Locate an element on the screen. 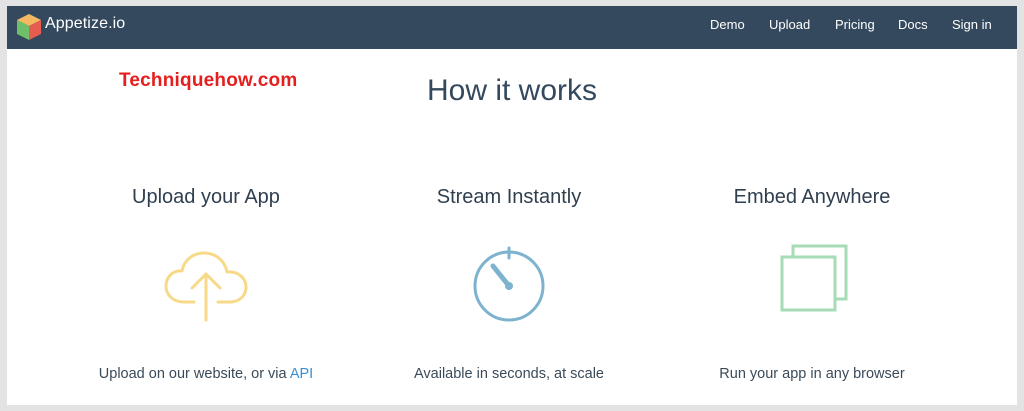 This screenshot has width=1024, height=411. appetize-logo-icon is located at coordinates (29, 27).